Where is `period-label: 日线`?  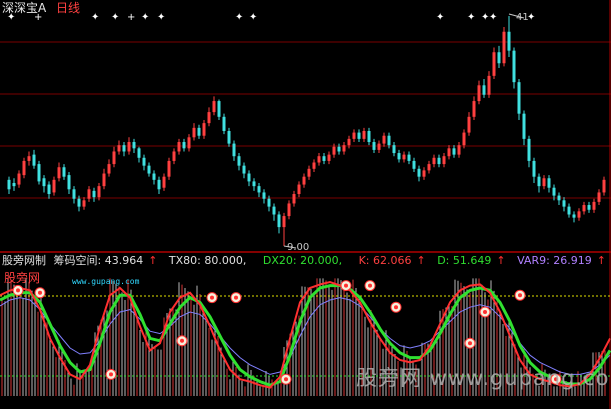
period-label: 日线 is located at coordinates (68, 8).